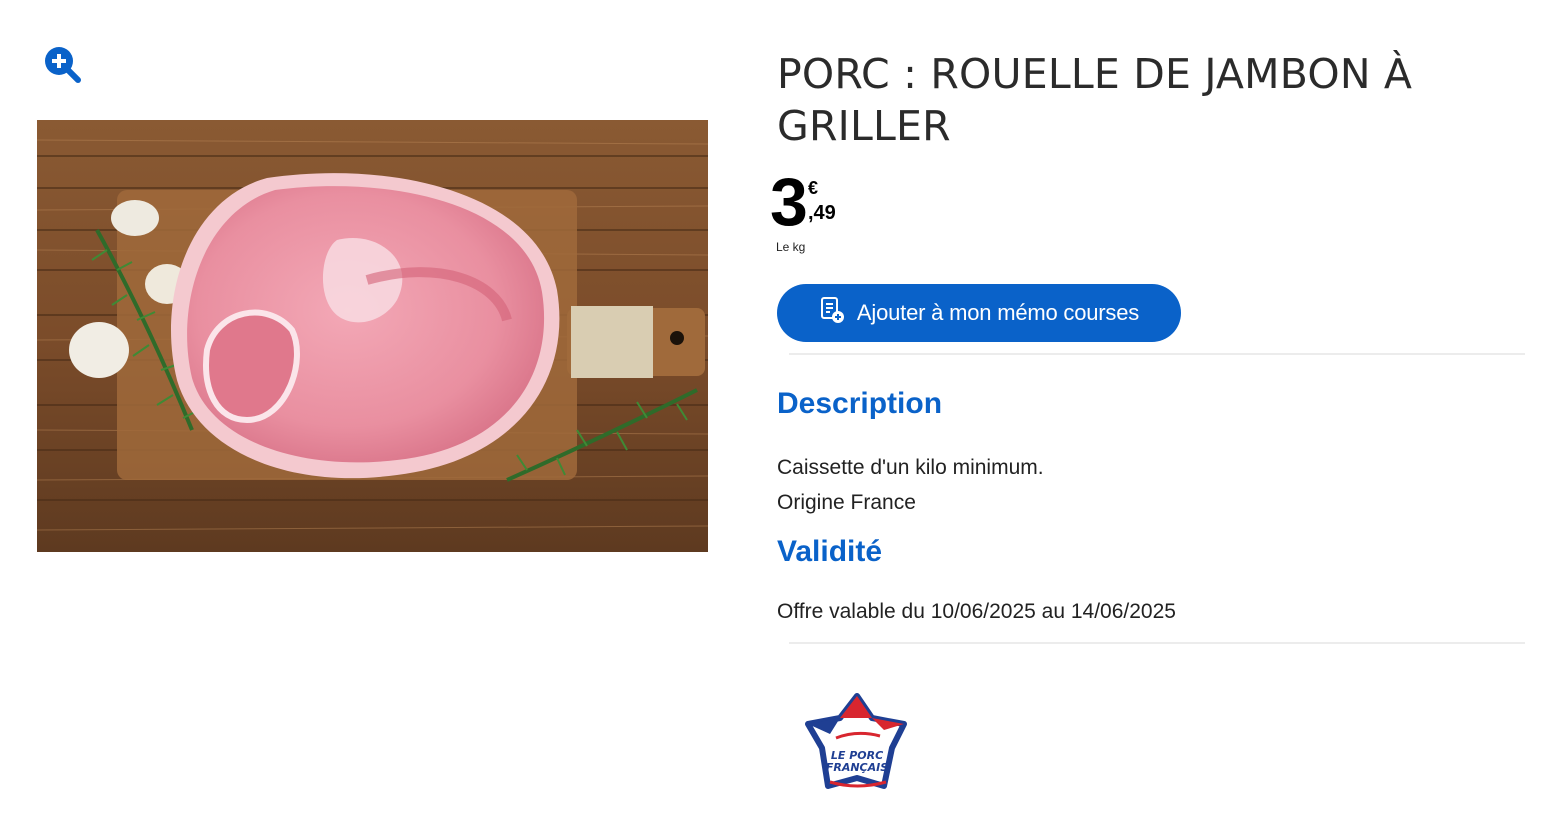 The image size is (1545, 817). I want to click on description-line: Origine France, so click(846, 502).